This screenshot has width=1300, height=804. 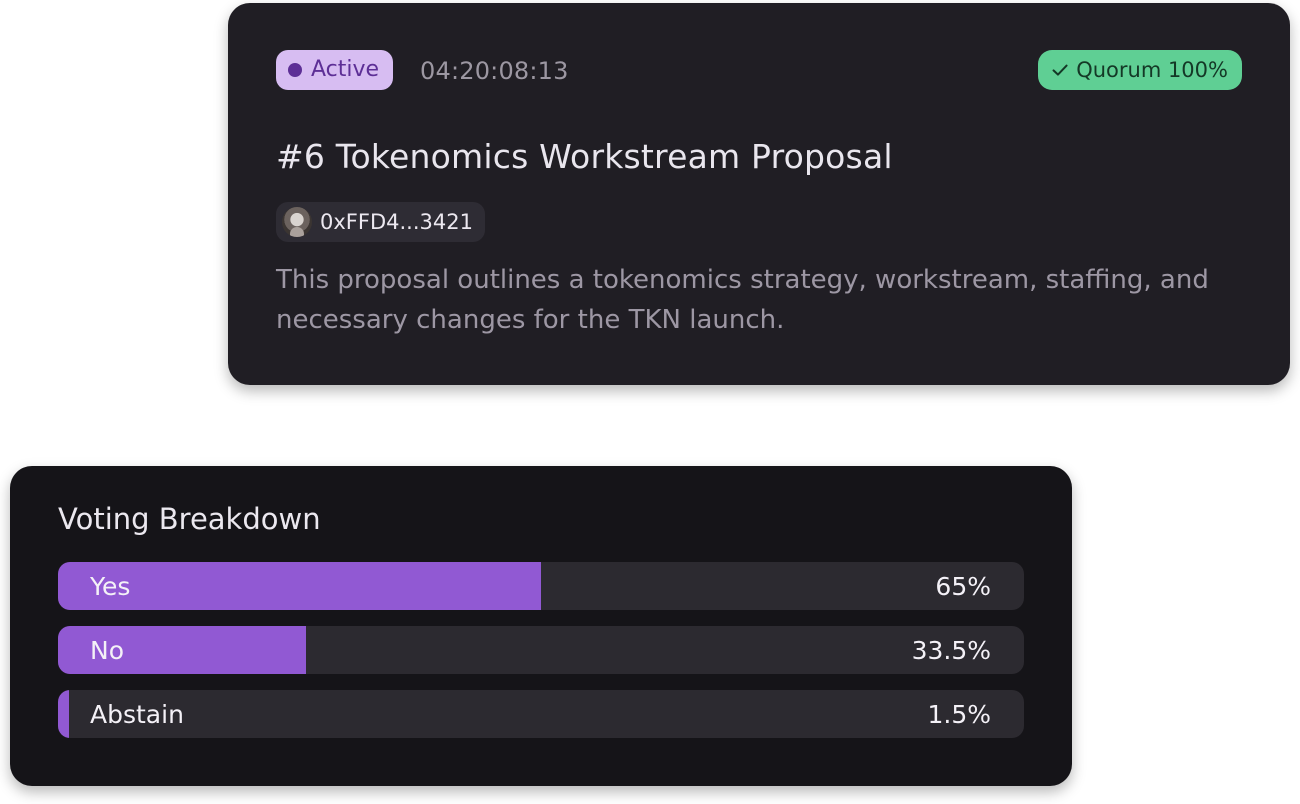 What do you see at coordinates (494, 71) in the screenshot?
I see `proposal-countdown: 04:20:08:13` at bounding box center [494, 71].